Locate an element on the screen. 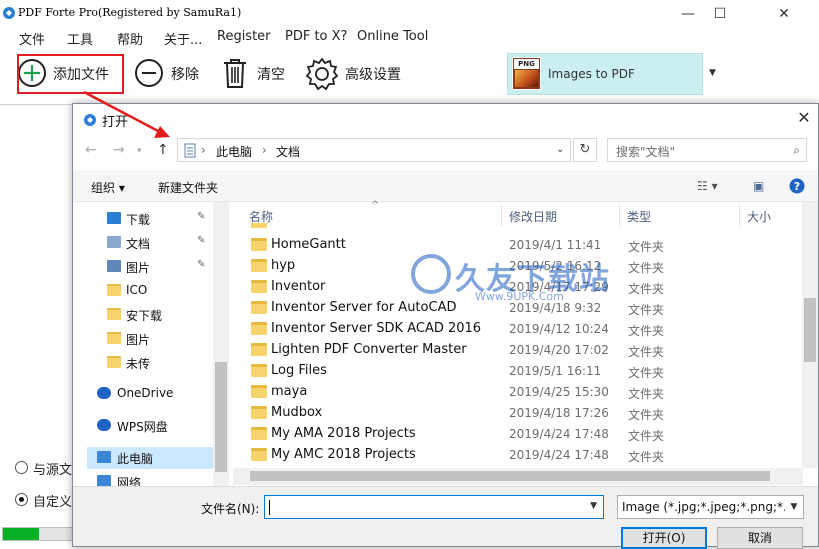 The height and width of the screenshot is (549, 819). watermark-logo-icon is located at coordinates (431, 274).